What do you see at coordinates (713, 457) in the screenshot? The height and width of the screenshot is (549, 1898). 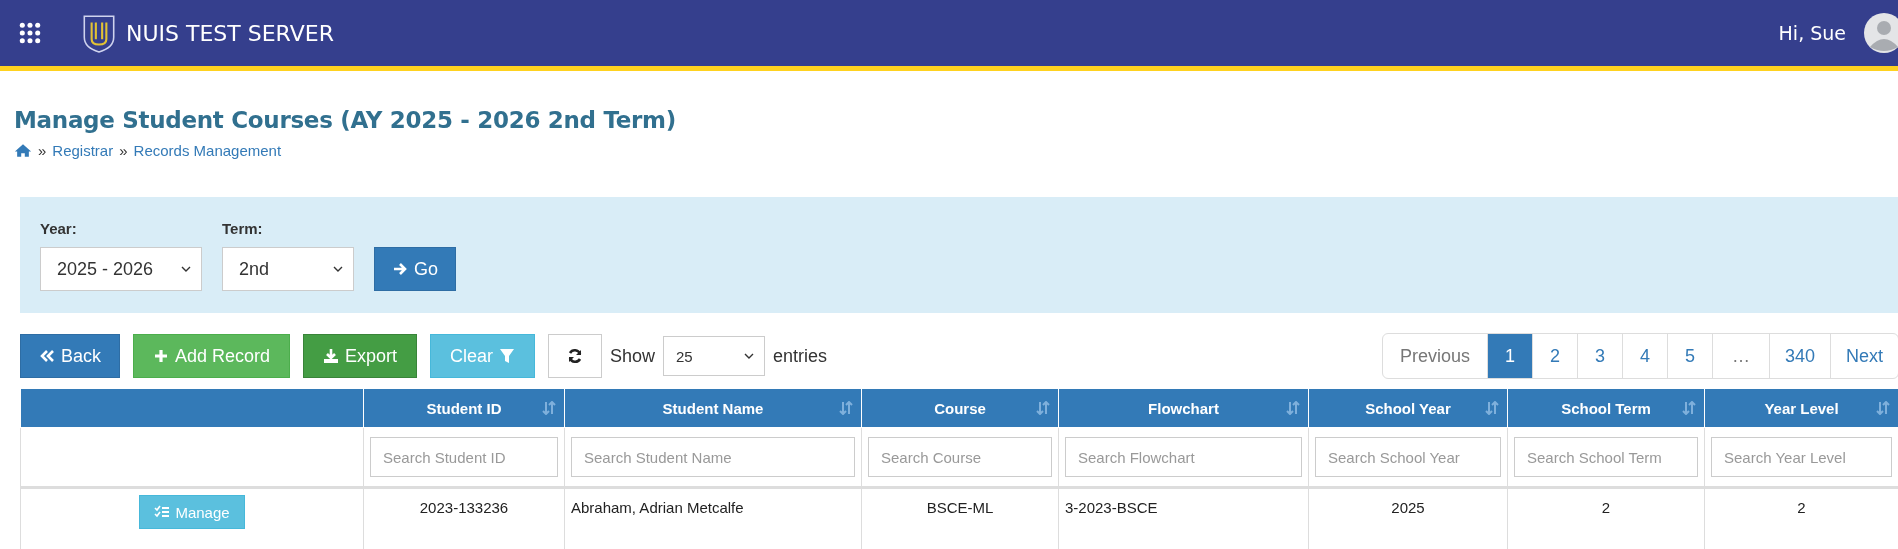 I see `column-search-field: Search Student Name` at bounding box center [713, 457].